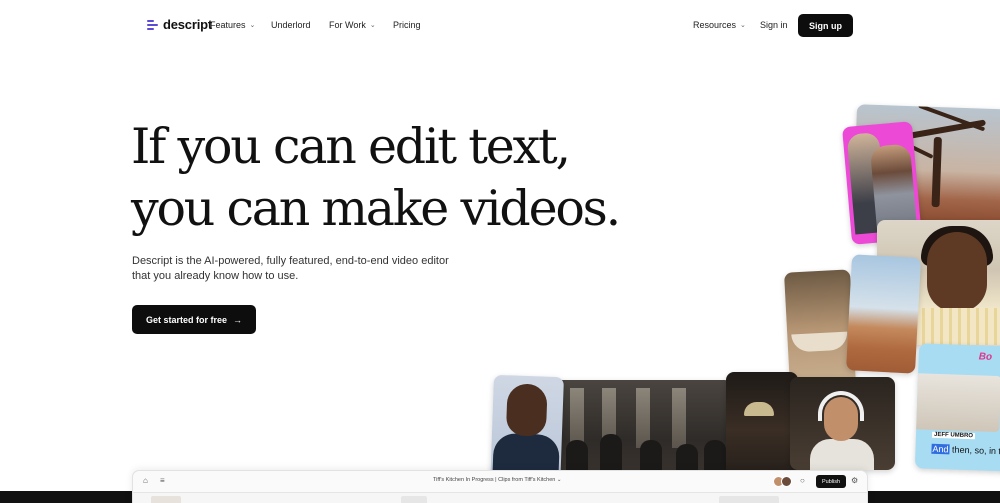  What do you see at coordinates (957, 402) in the screenshot?
I see `interview-photo` at bounding box center [957, 402].